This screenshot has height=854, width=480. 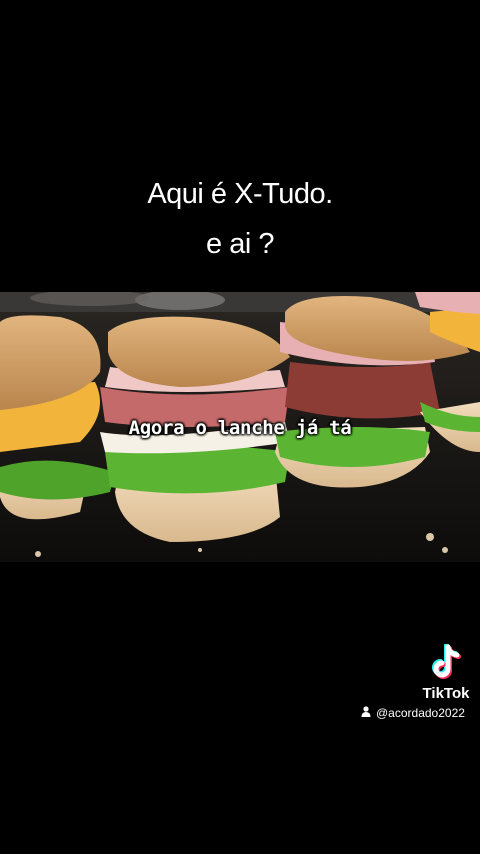 What do you see at coordinates (366, 713) in the screenshot?
I see `person-icon` at bounding box center [366, 713].